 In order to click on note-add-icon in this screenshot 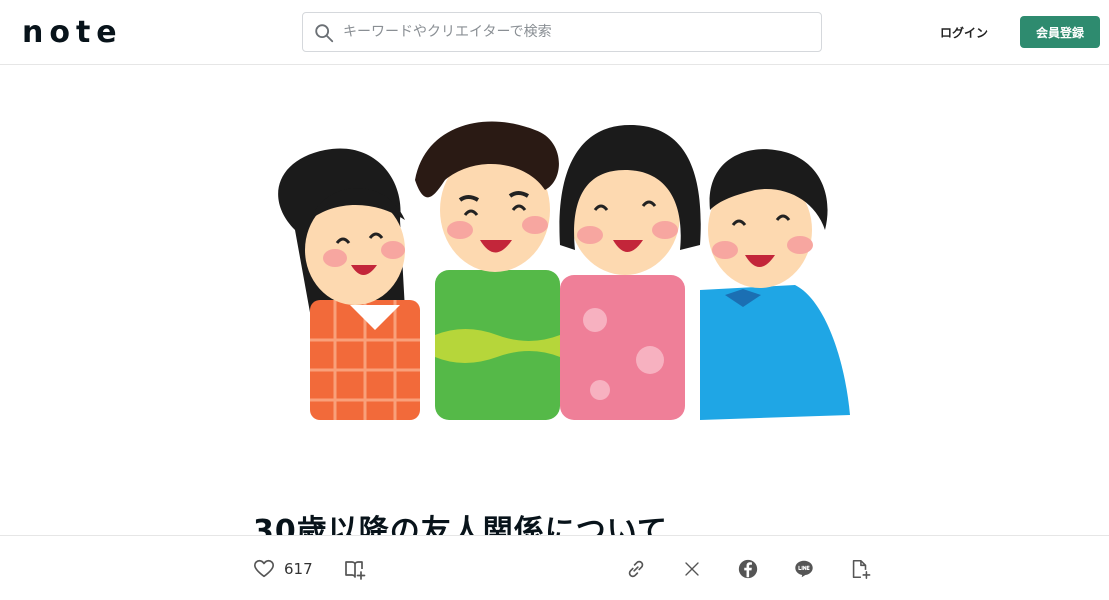, I will do `click(861, 569)`.